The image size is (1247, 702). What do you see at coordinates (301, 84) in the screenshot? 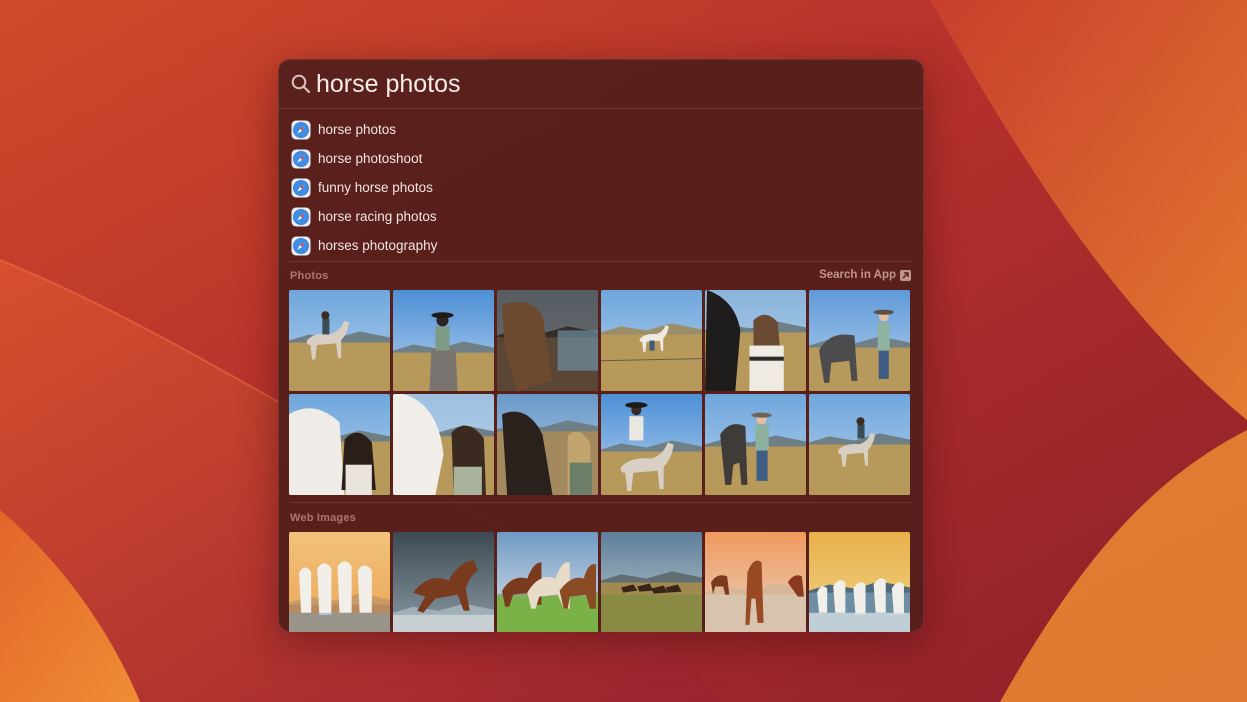
I see `search-icon` at bounding box center [301, 84].